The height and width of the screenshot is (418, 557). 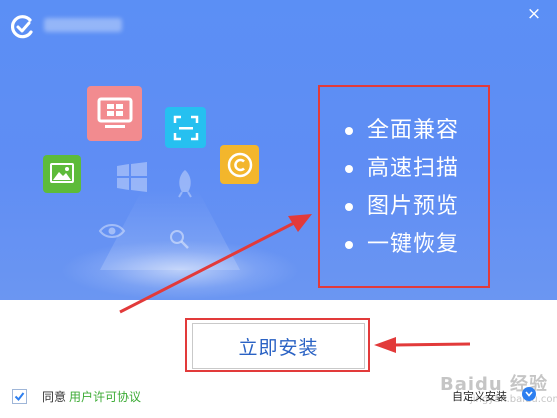 What do you see at coordinates (83, 25) in the screenshot?
I see `app-title-blurred` at bounding box center [83, 25].